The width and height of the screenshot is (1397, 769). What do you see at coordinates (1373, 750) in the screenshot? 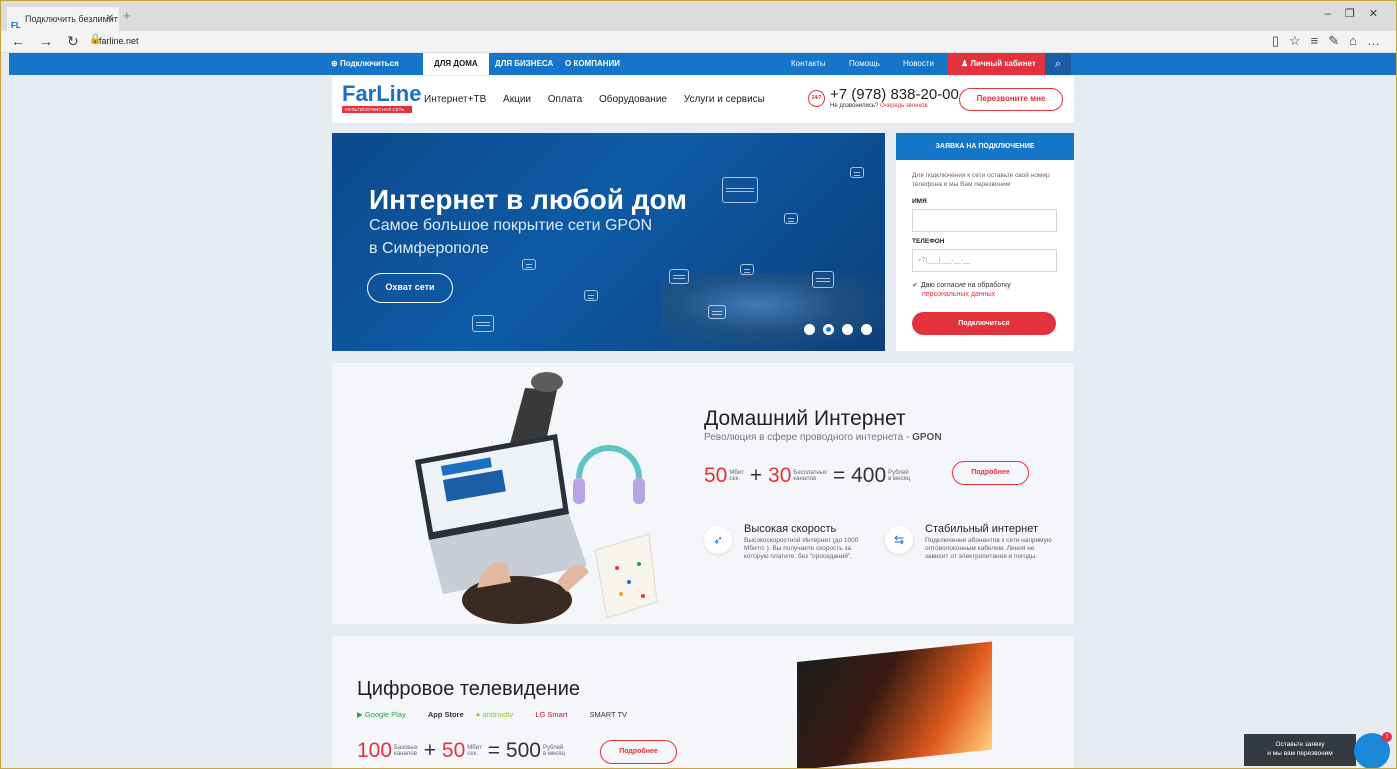
I see `chat-widget-button: 1` at bounding box center [1373, 750].